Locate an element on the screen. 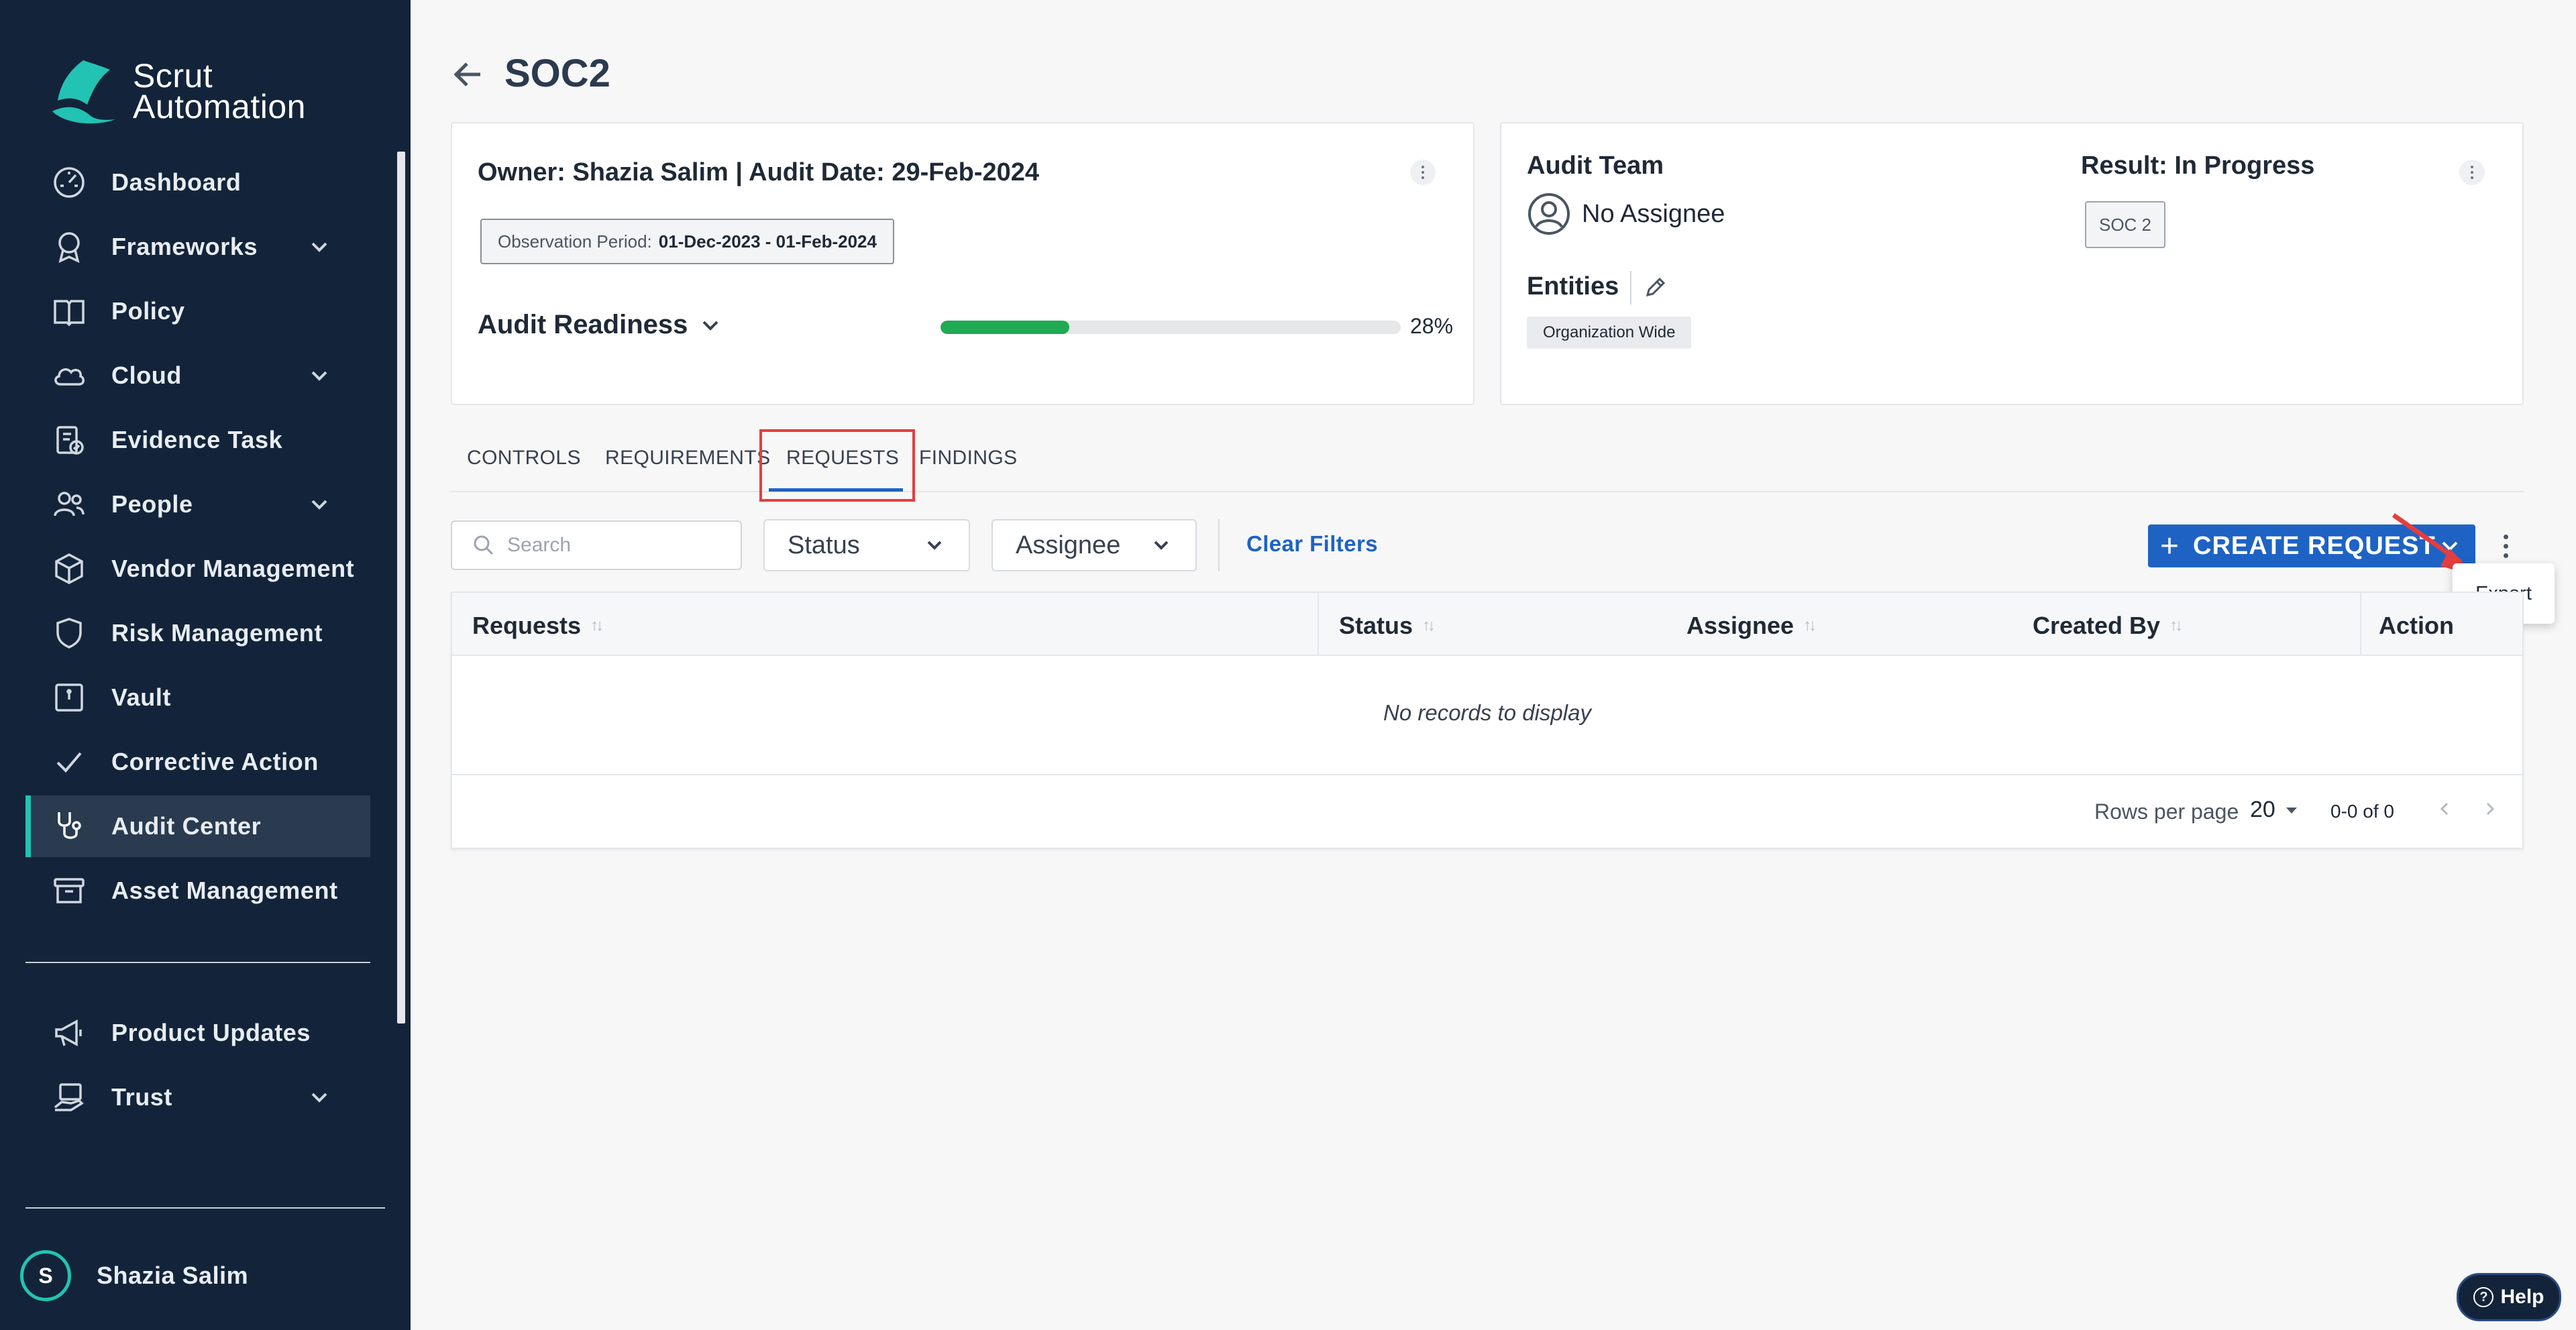 The height and width of the screenshot is (1330, 2576). clear-filters-button: Clear Filters is located at coordinates (1312, 544).